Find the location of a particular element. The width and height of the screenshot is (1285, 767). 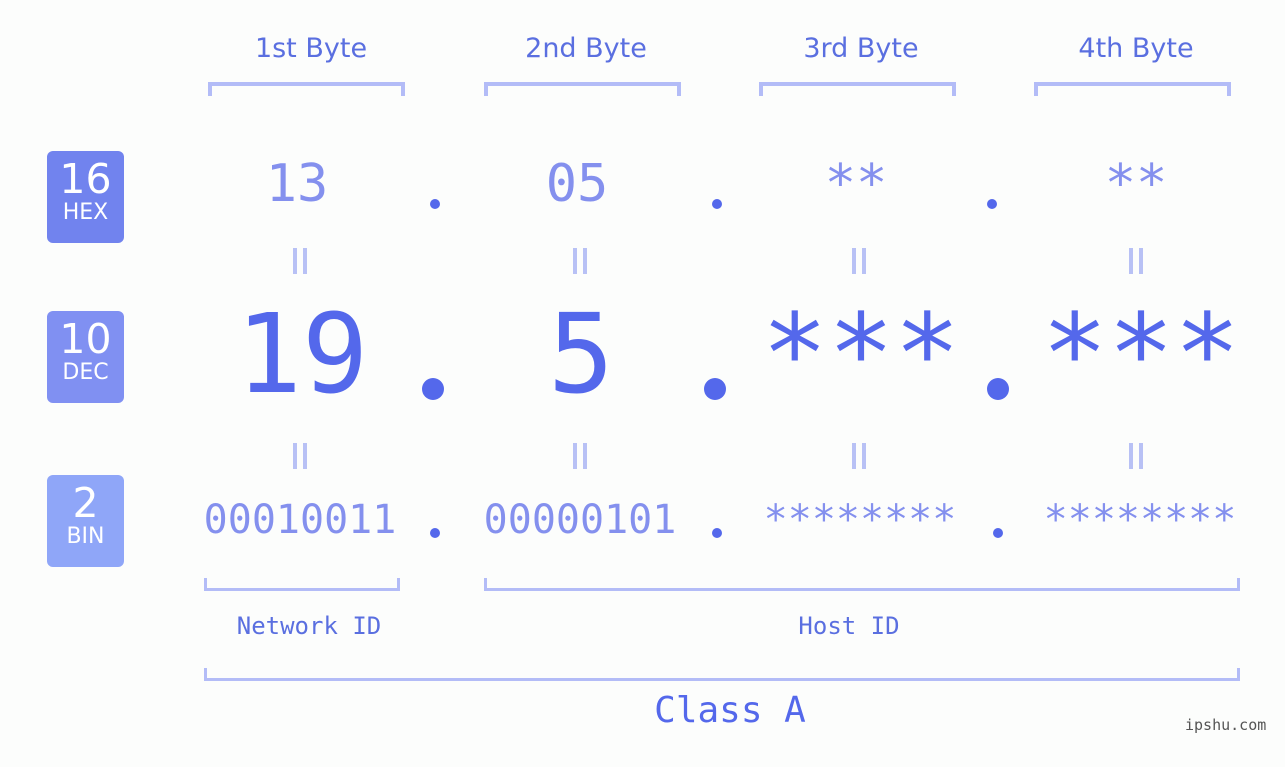

bin-value-3: ******** is located at coordinates (860, 520).